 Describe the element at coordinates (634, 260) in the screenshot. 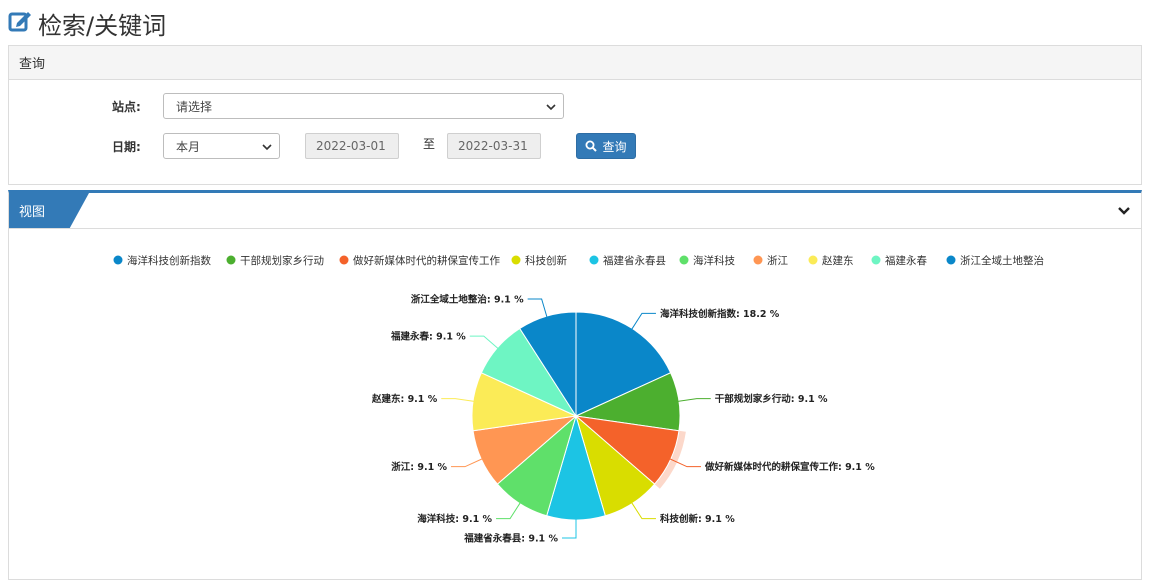

I see `legend-item: 福建省永春县` at that location.